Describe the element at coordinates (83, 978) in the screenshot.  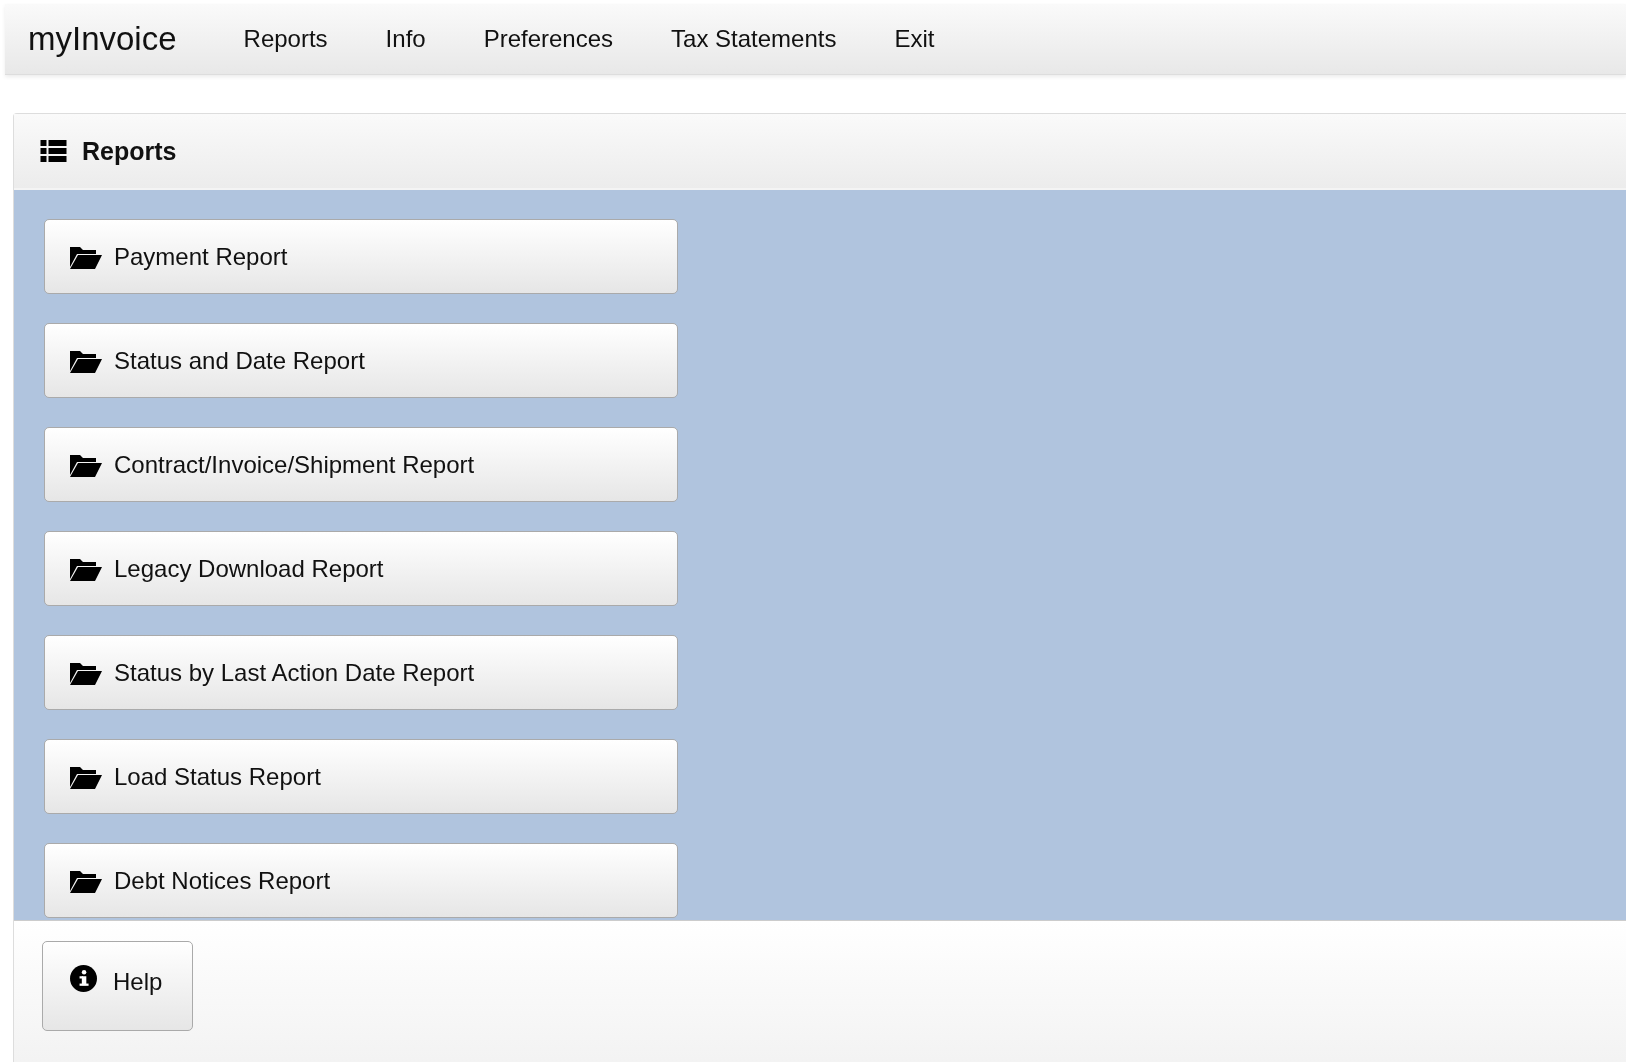
I see `info-icon` at that location.